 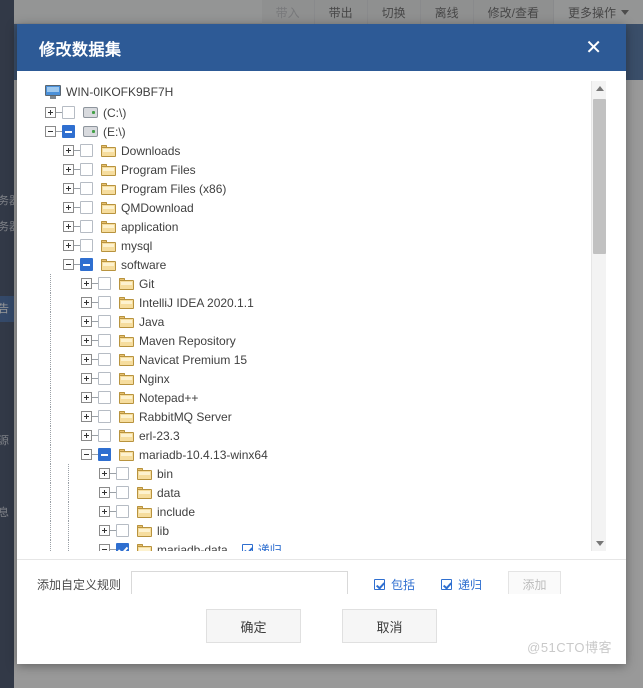 What do you see at coordinates (310, 340) in the screenshot?
I see `tree-node: Maven Repository` at bounding box center [310, 340].